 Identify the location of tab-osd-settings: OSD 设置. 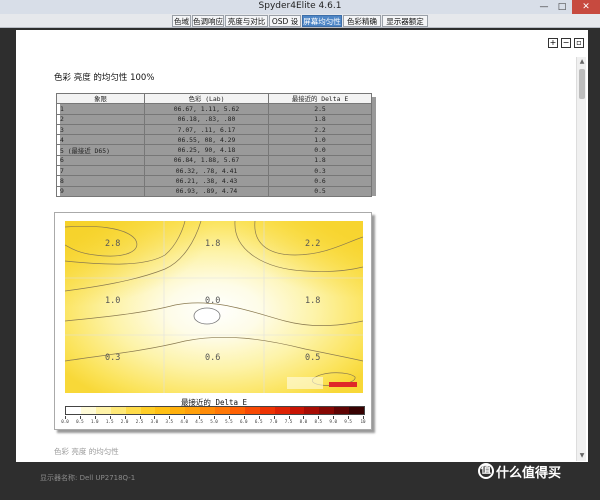
(285, 26).